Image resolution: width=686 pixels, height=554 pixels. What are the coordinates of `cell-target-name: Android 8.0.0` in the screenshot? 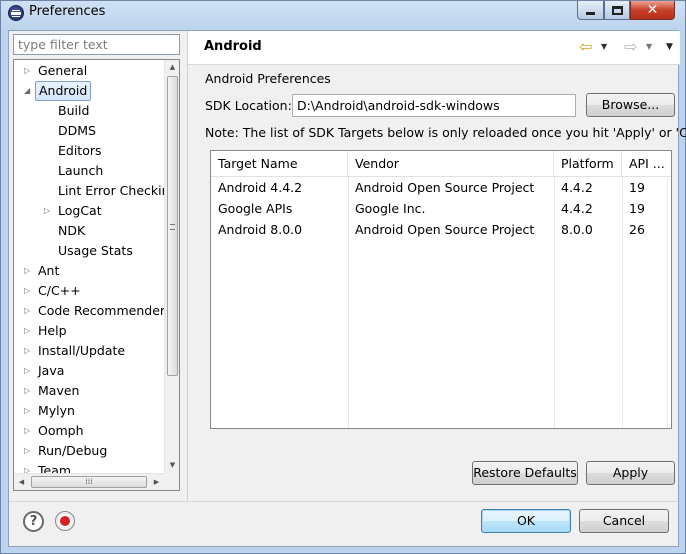 It's located at (260, 229).